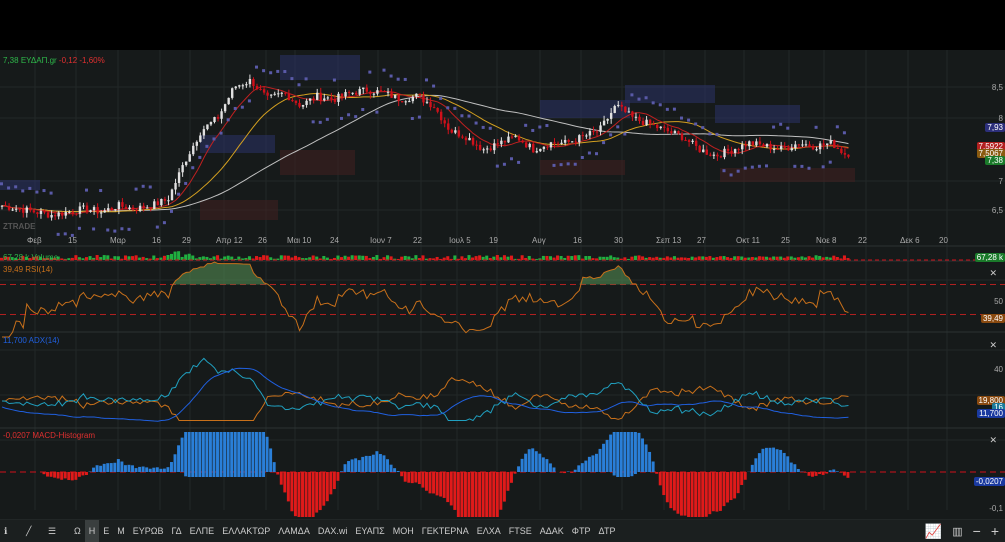  What do you see at coordinates (957, 531) in the screenshot?
I see `bar-chart-icon: ▥` at bounding box center [957, 531].